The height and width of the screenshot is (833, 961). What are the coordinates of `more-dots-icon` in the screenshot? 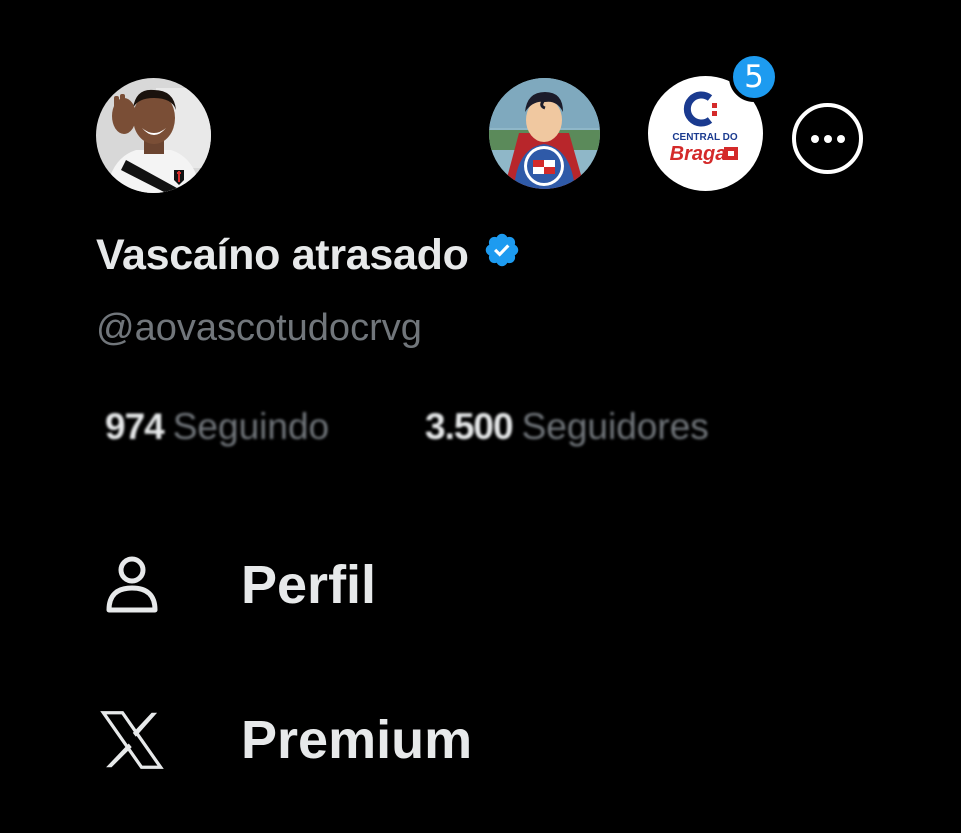 It's located at (827, 138).